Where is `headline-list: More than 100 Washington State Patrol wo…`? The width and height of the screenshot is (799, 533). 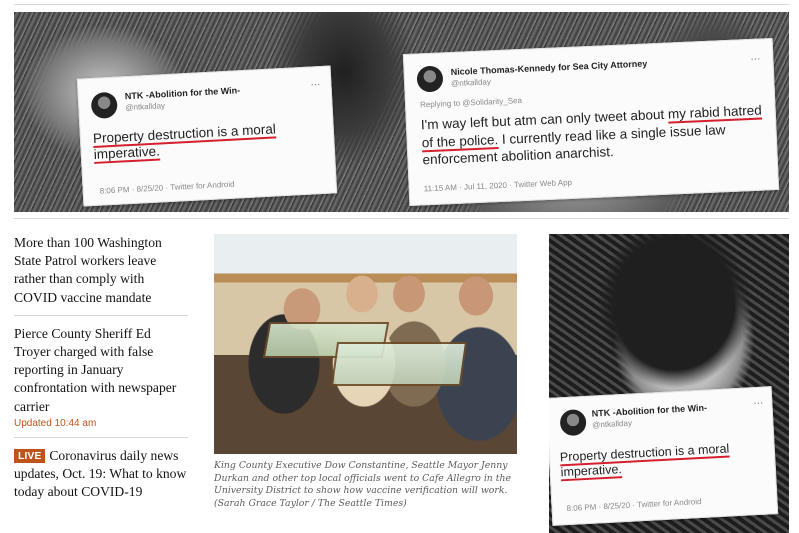 headline-list: More than 100 Washington State Patrol wo… is located at coordinates (101, 367).